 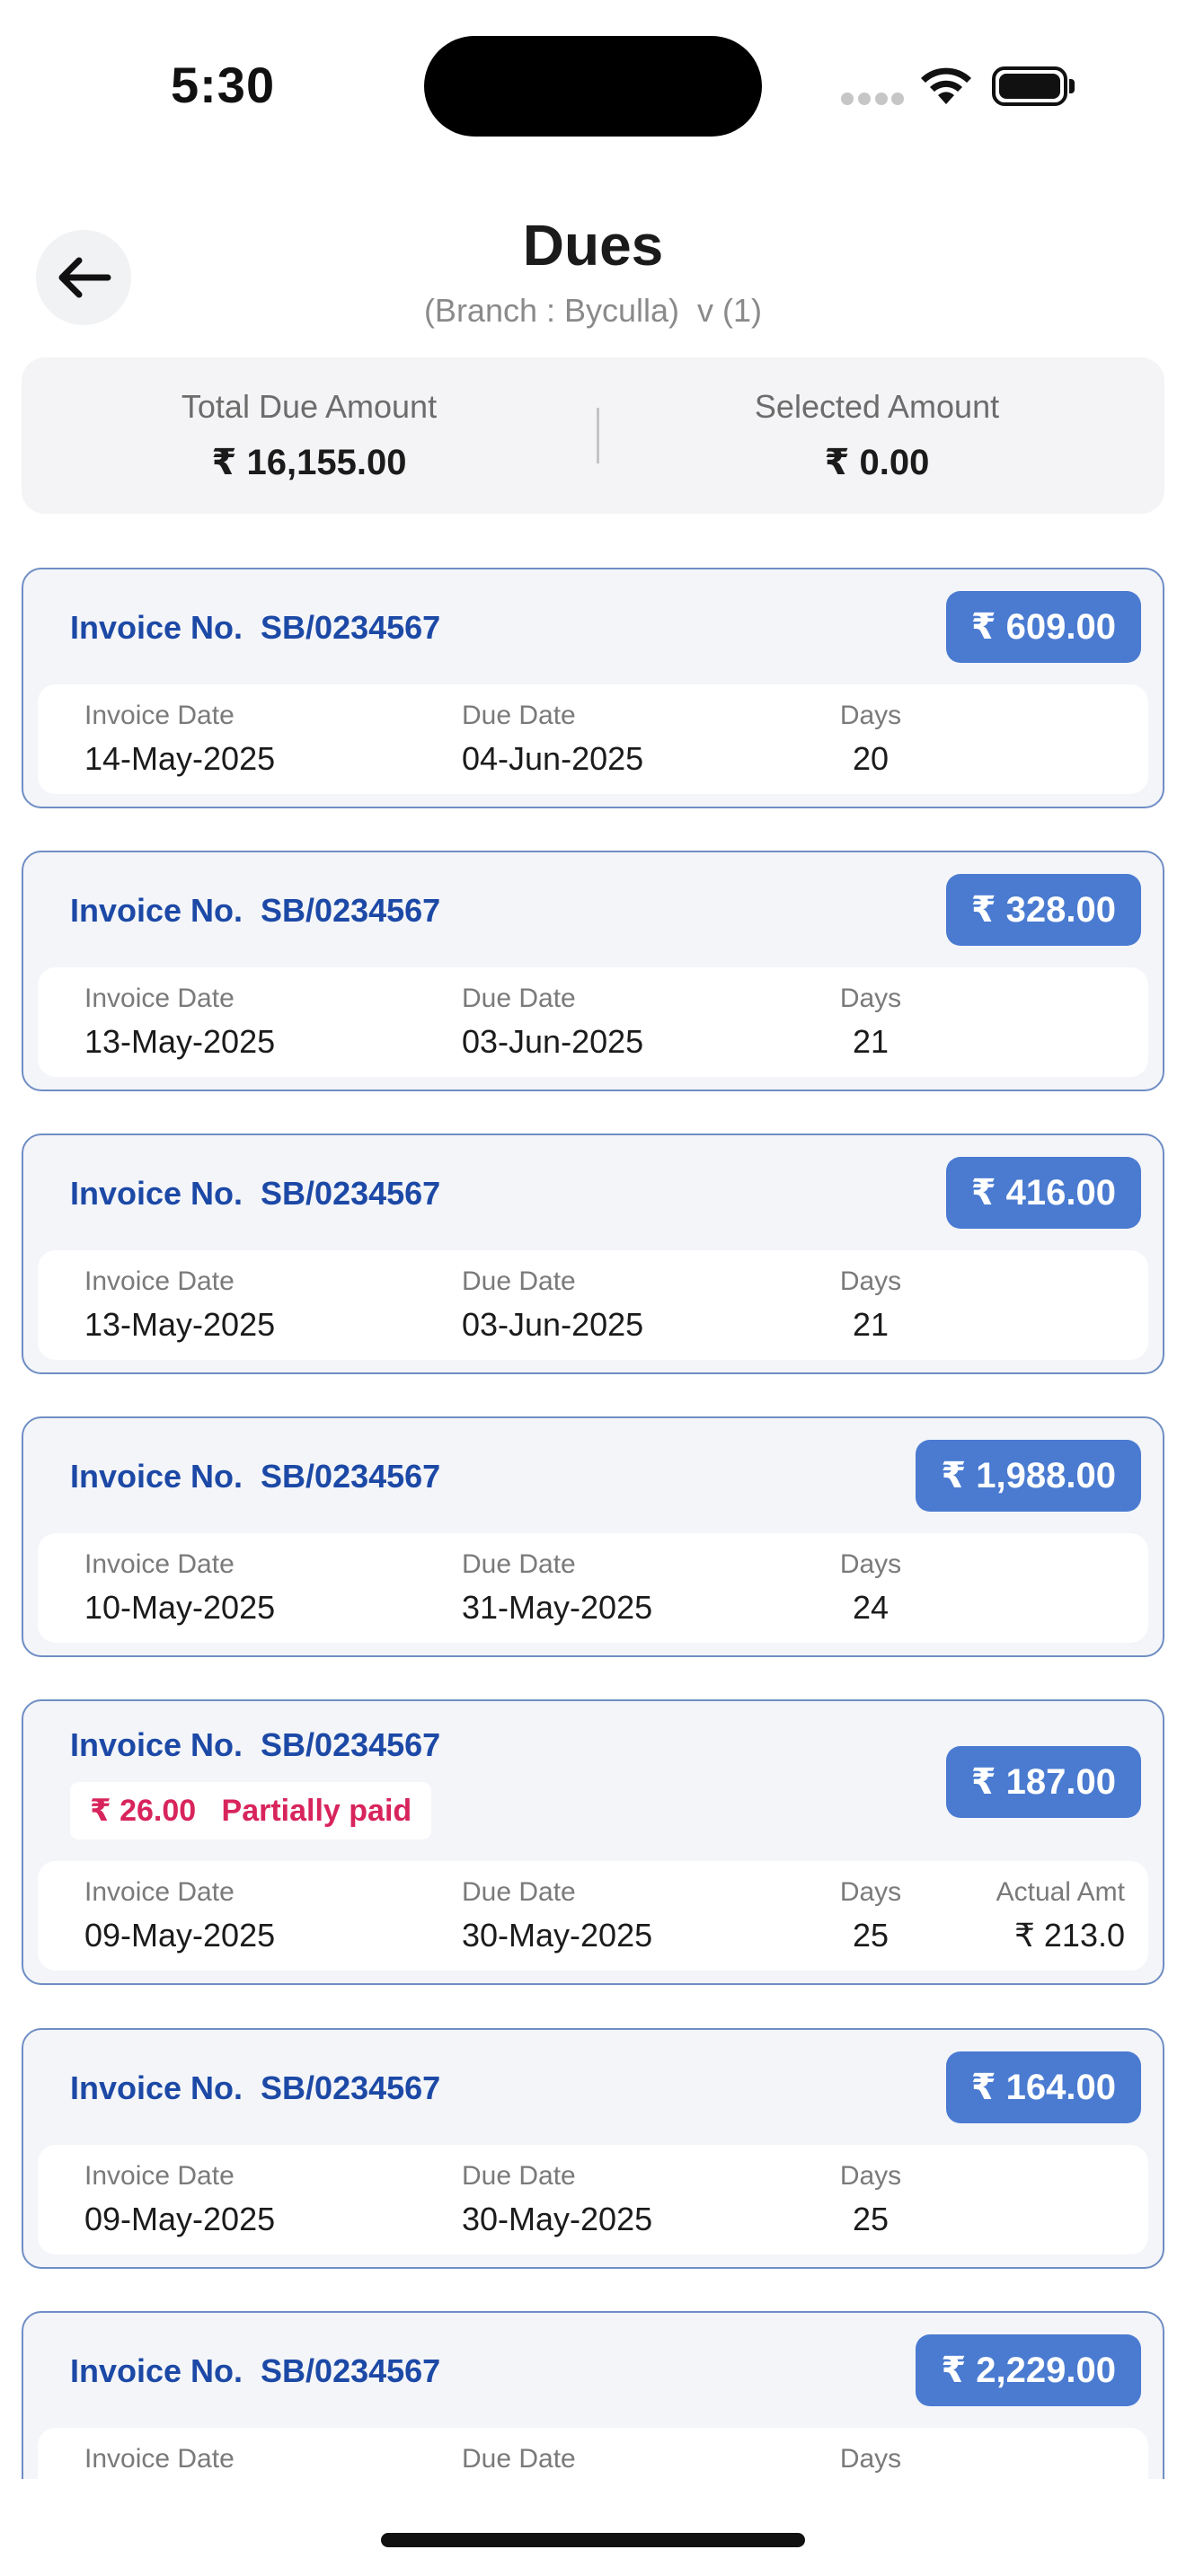 I want to click on home-indicator, so click(x=593, y=2540).